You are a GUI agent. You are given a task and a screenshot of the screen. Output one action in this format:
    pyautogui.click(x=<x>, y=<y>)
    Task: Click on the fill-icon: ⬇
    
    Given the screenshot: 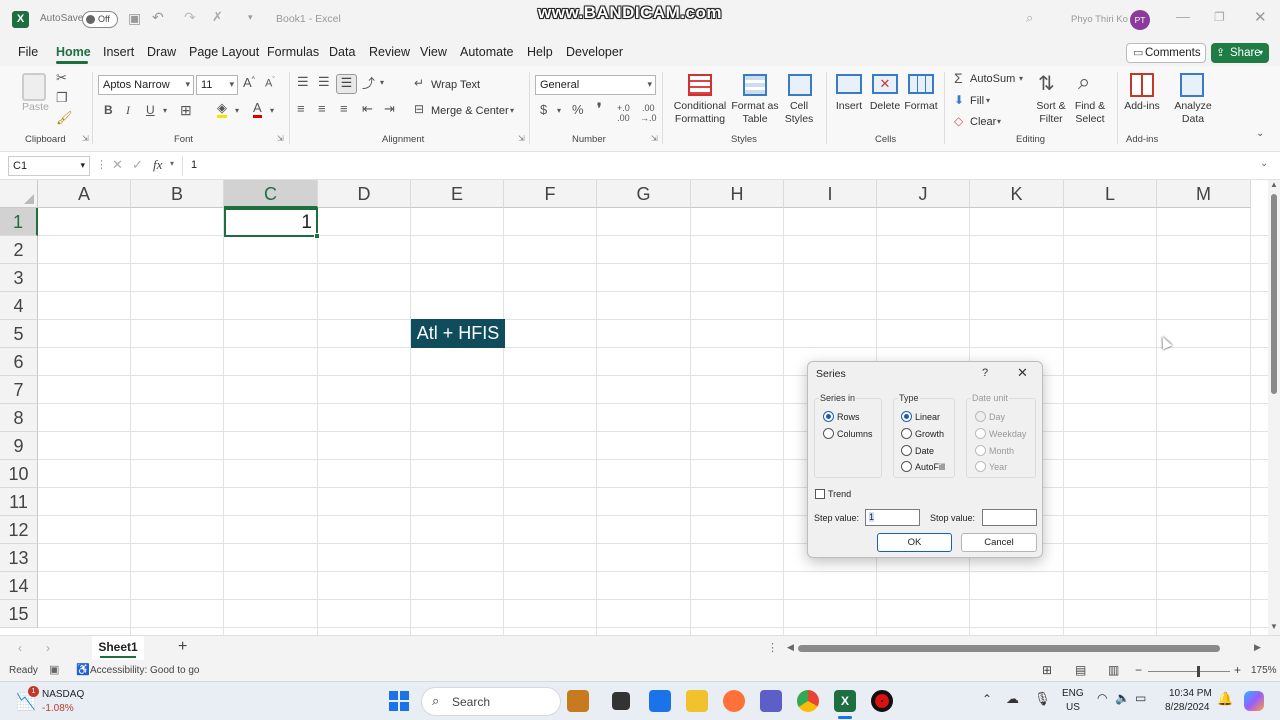 What is the action you would take?
    pyautogui.click(x=959, y=100)
    